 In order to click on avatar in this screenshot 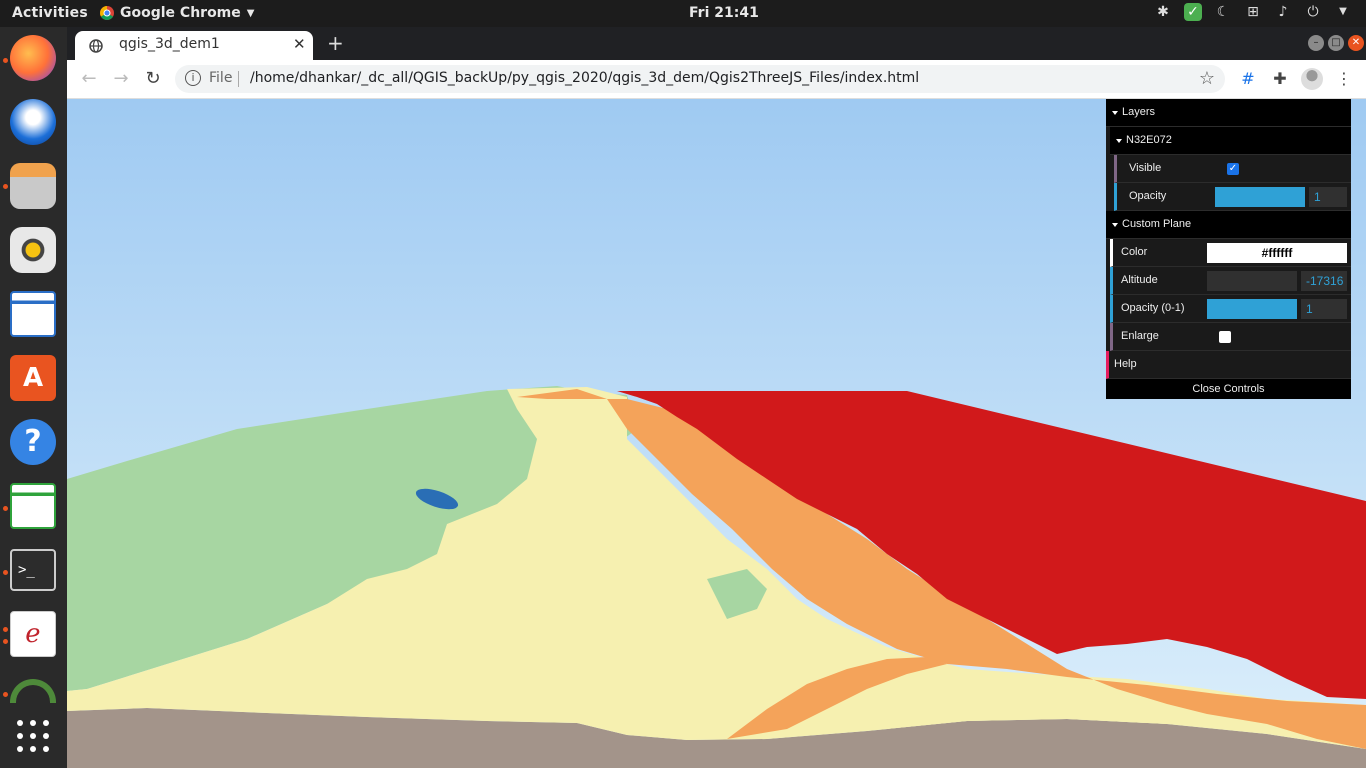, I will do `click(1312, 79)`.